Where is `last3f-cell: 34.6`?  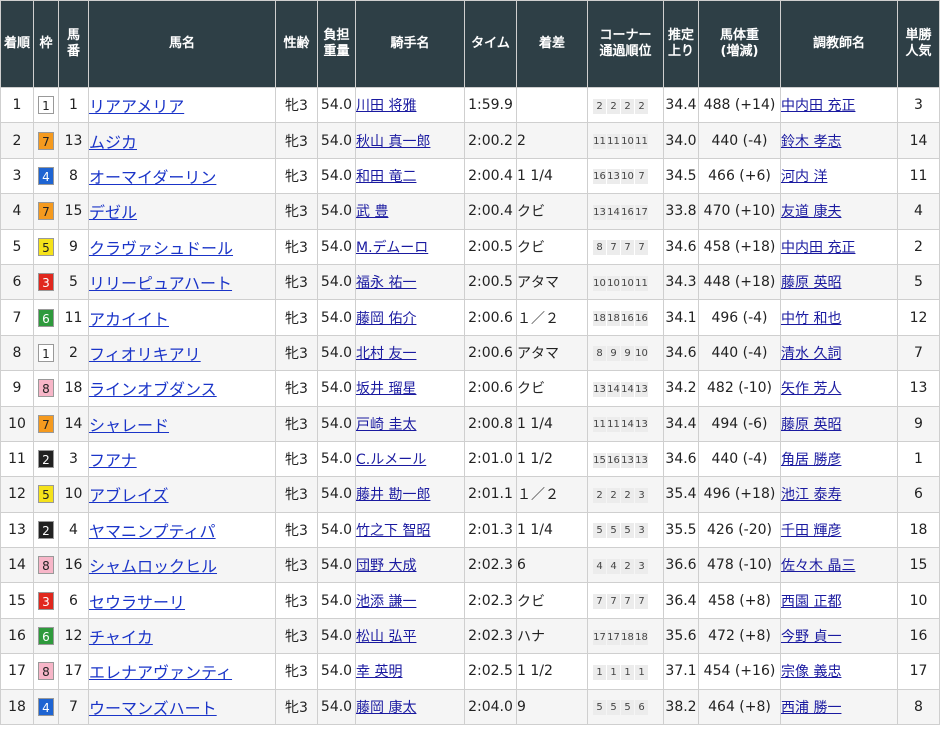
last3f-cell: 34.6 is located at coordinates (681, 246).